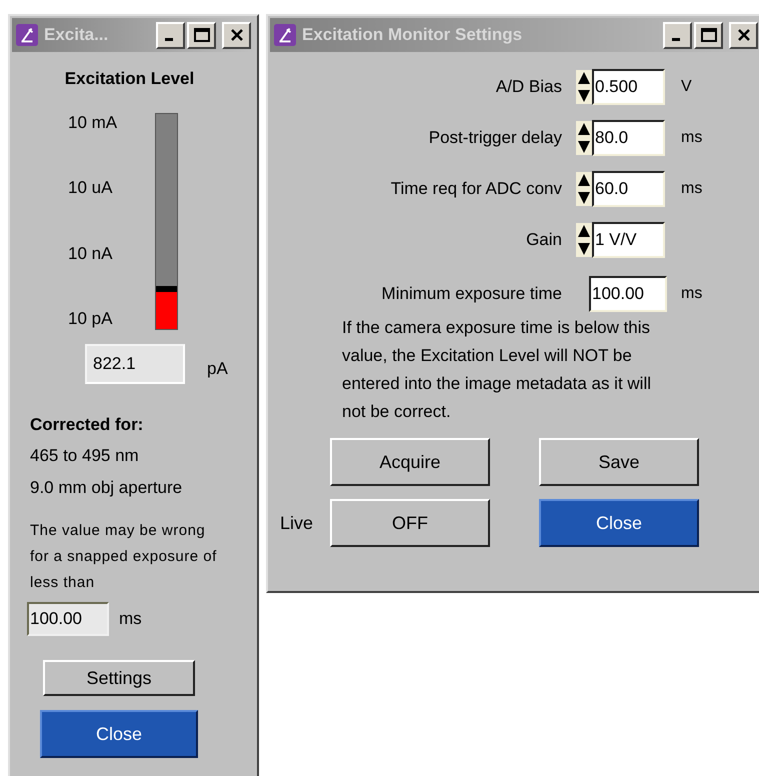 Image resolution: width=759 pixels, height=776 pixels. I want to click on field-label: Gain, so click(543, 240).